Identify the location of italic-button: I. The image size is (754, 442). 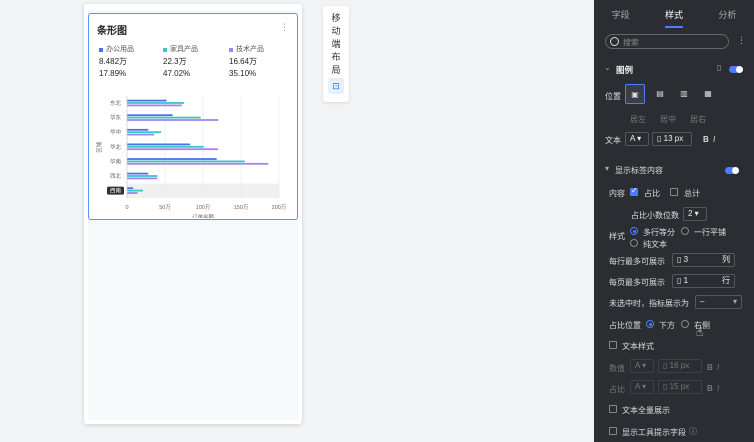
(714, 139).